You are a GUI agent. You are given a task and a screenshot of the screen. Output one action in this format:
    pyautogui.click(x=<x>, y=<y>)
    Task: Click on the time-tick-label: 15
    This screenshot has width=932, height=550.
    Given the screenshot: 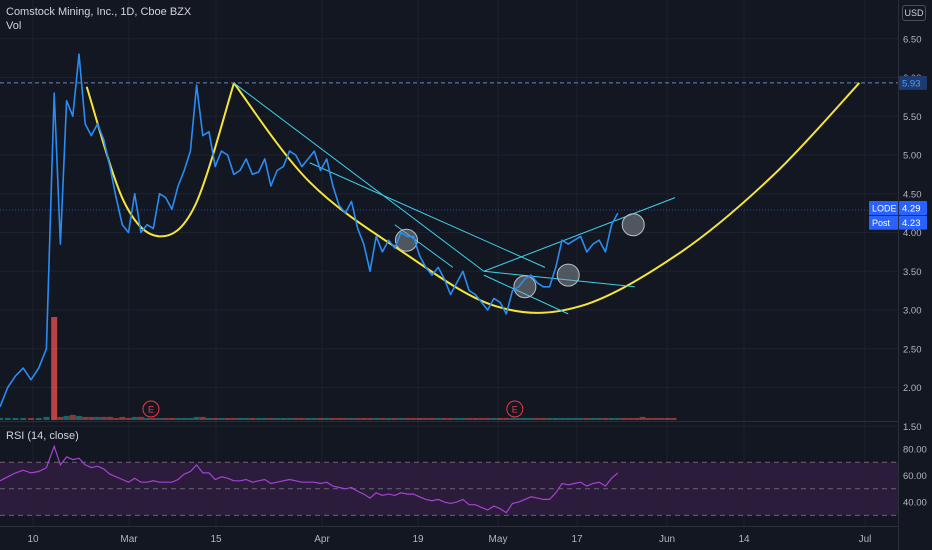 What is the action you would take?
    pyautogui.click(x=216, y=539)
    